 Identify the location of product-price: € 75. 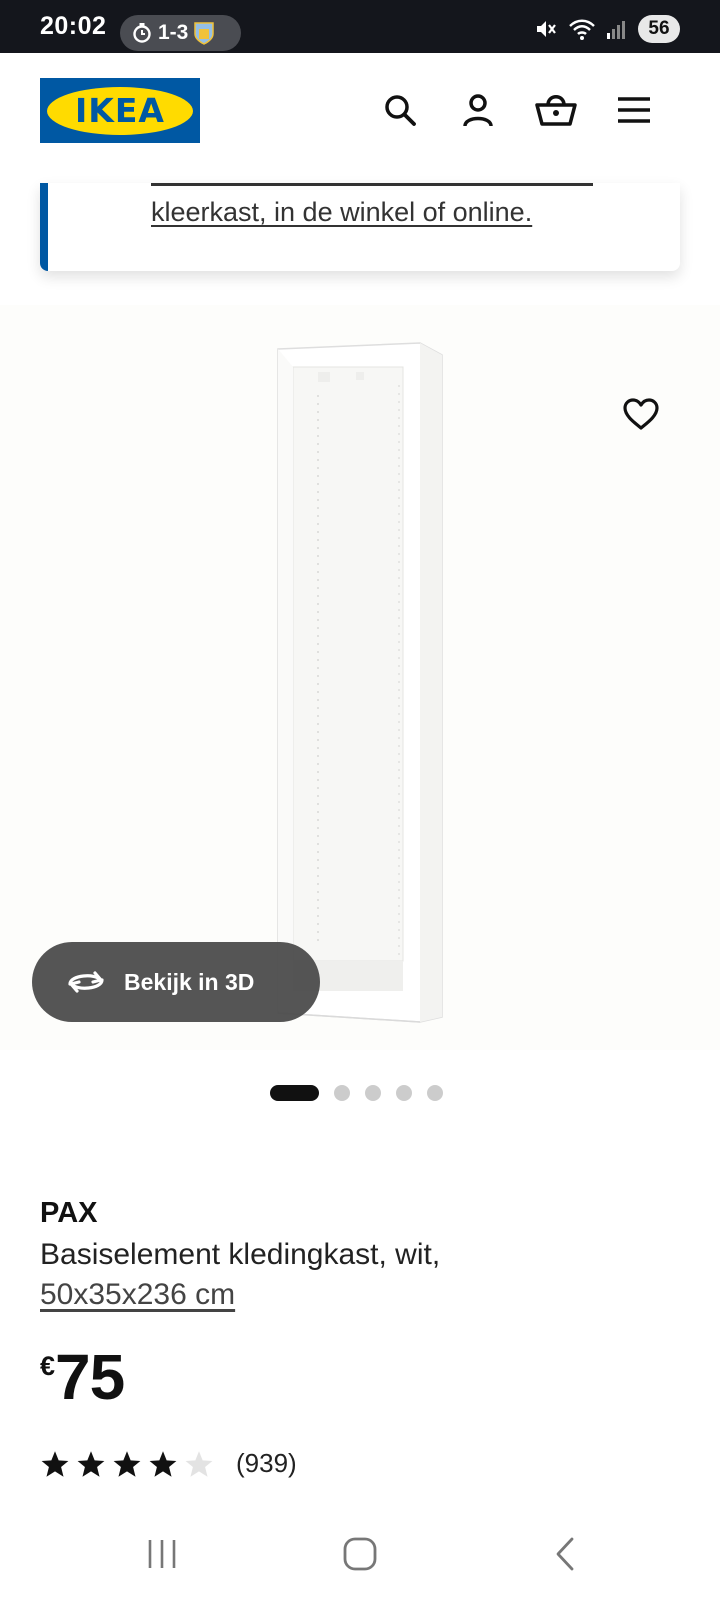
(82, 1377).